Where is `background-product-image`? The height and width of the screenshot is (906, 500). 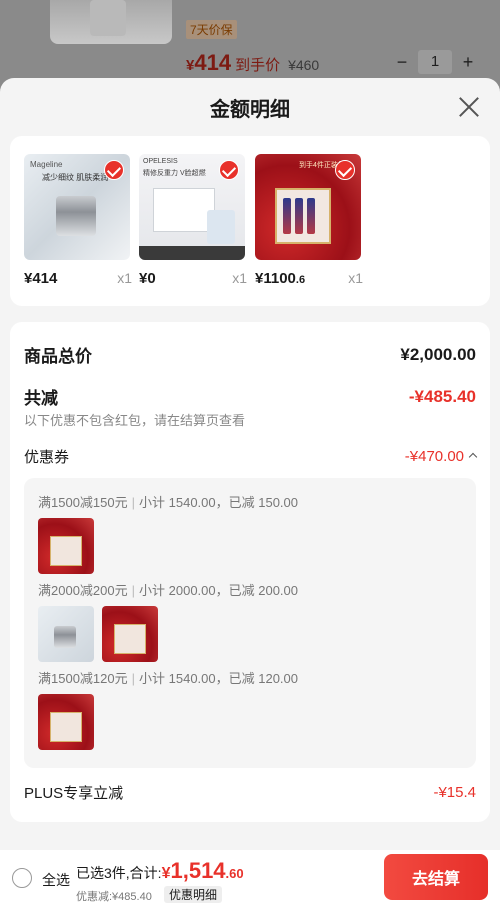
background-product-image is located at coordinates (111, 22).